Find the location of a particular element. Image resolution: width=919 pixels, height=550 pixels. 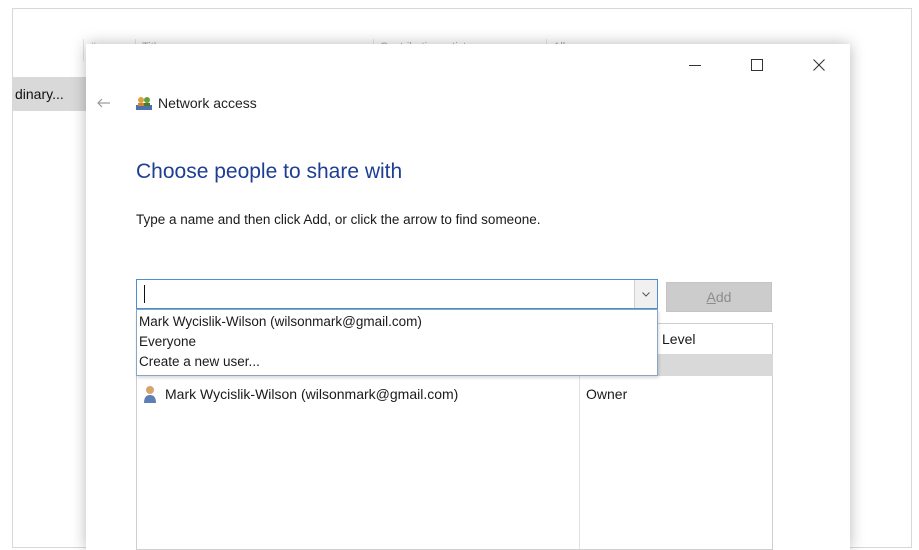

back-arrow-icon is located at coordinates (103, 103).